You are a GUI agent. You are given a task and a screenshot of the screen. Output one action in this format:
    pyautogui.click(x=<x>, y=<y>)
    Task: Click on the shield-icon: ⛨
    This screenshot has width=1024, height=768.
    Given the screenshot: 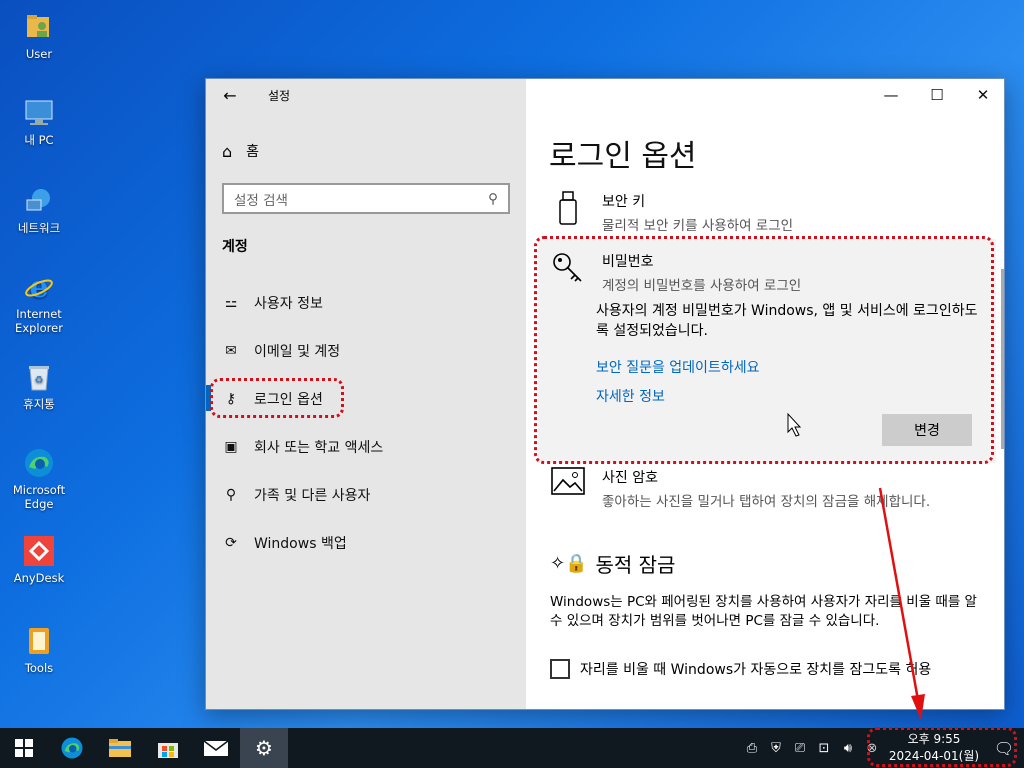 What is the action you would take?
    pyautogui.click(x=776, y=748)
    